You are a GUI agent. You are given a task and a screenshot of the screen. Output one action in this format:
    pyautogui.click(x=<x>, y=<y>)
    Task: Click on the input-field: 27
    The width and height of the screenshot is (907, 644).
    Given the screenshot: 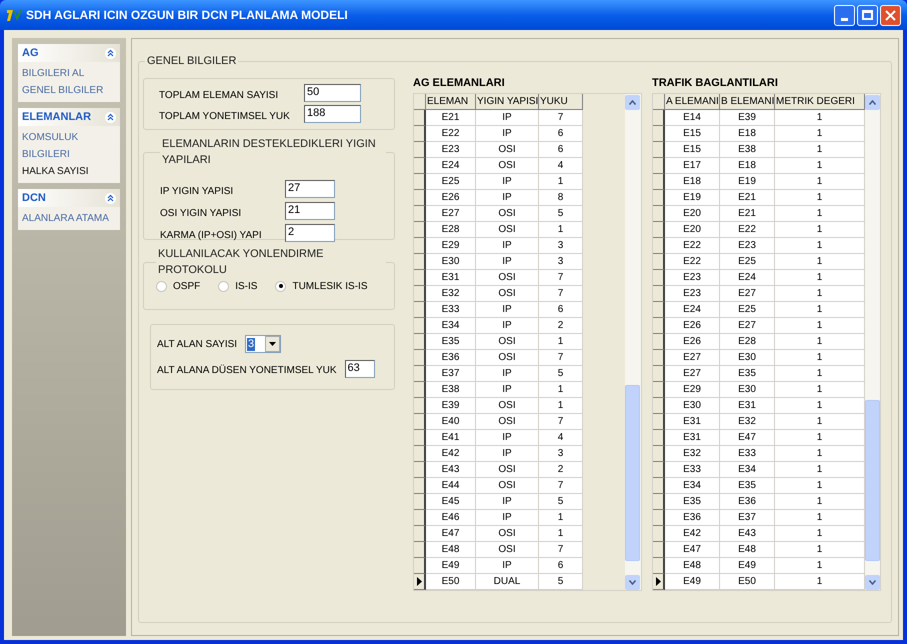 What is the action you would take?
    pyautogui.click(x=310, y=189)
    